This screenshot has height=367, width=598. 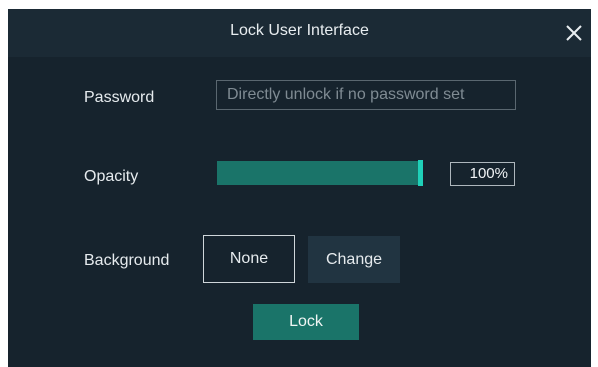 I want to click on password-label: Password, so click(x=119, y=97).